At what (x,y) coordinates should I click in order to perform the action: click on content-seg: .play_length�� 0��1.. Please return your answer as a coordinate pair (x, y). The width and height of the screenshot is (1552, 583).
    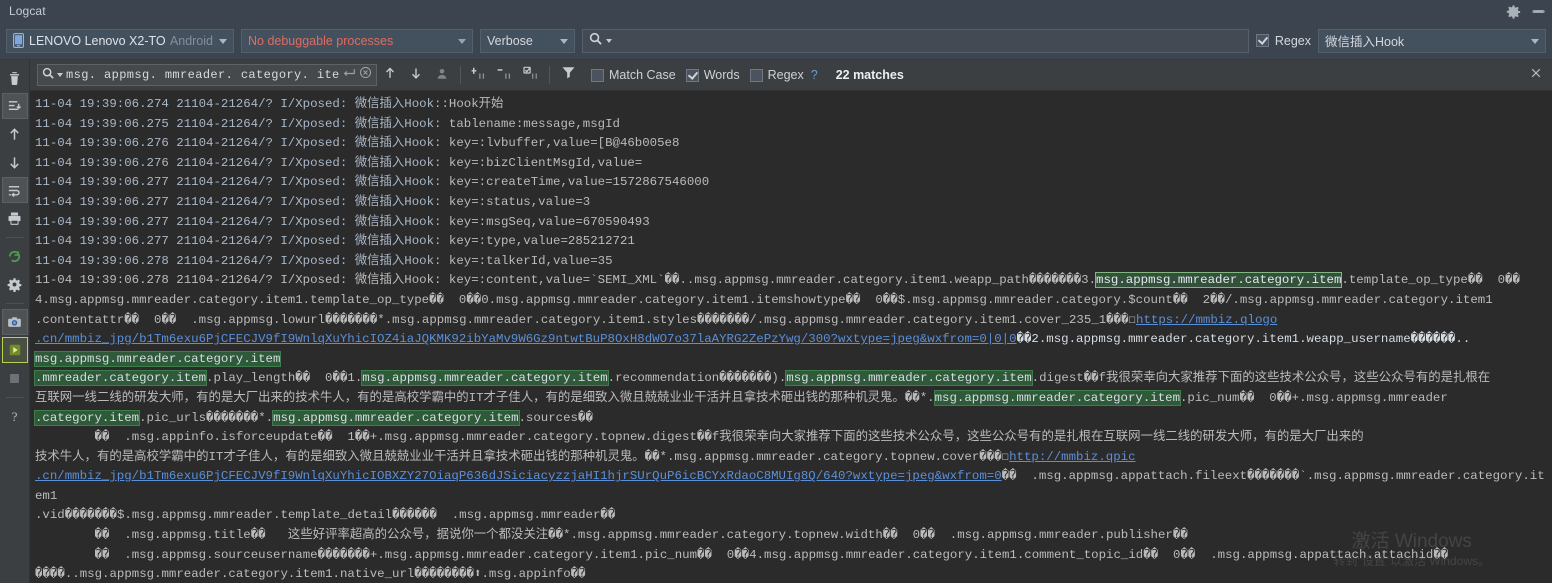
    Looking at the image, I should click on (284, 378).